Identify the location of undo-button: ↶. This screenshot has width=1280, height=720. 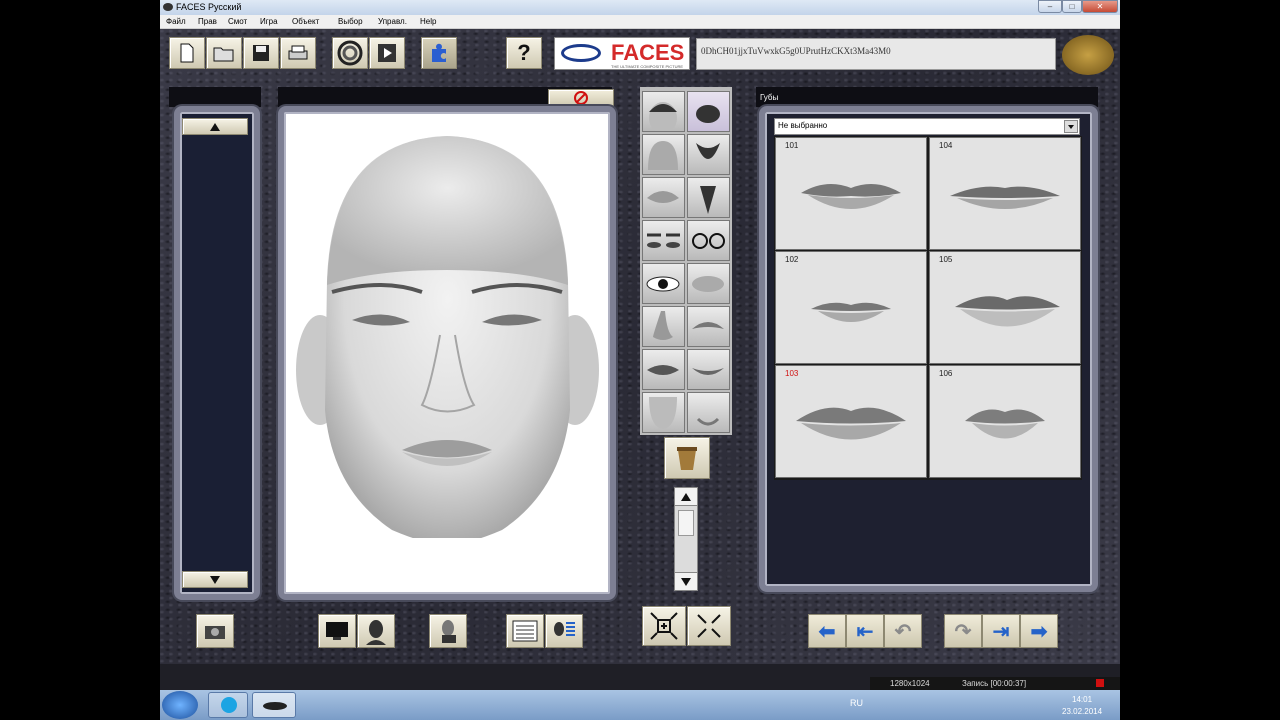
(903, 631).